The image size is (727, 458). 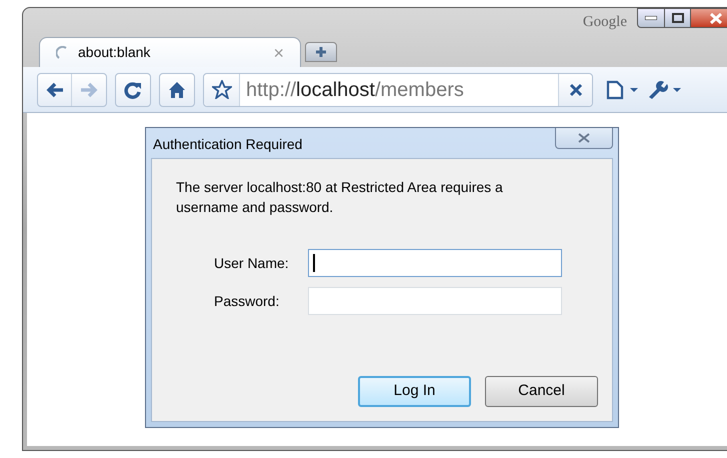 What do you see at coordinates (604, 22) in the screenshot?
I see `brand-label: Google` at bounding box center [604, 22].